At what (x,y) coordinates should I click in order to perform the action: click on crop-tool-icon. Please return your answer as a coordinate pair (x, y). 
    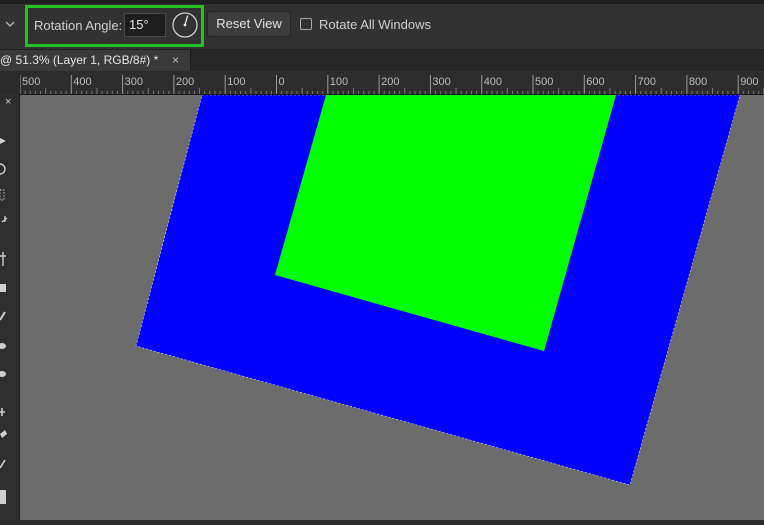
    Looking at the image, I should click on (3, 259).